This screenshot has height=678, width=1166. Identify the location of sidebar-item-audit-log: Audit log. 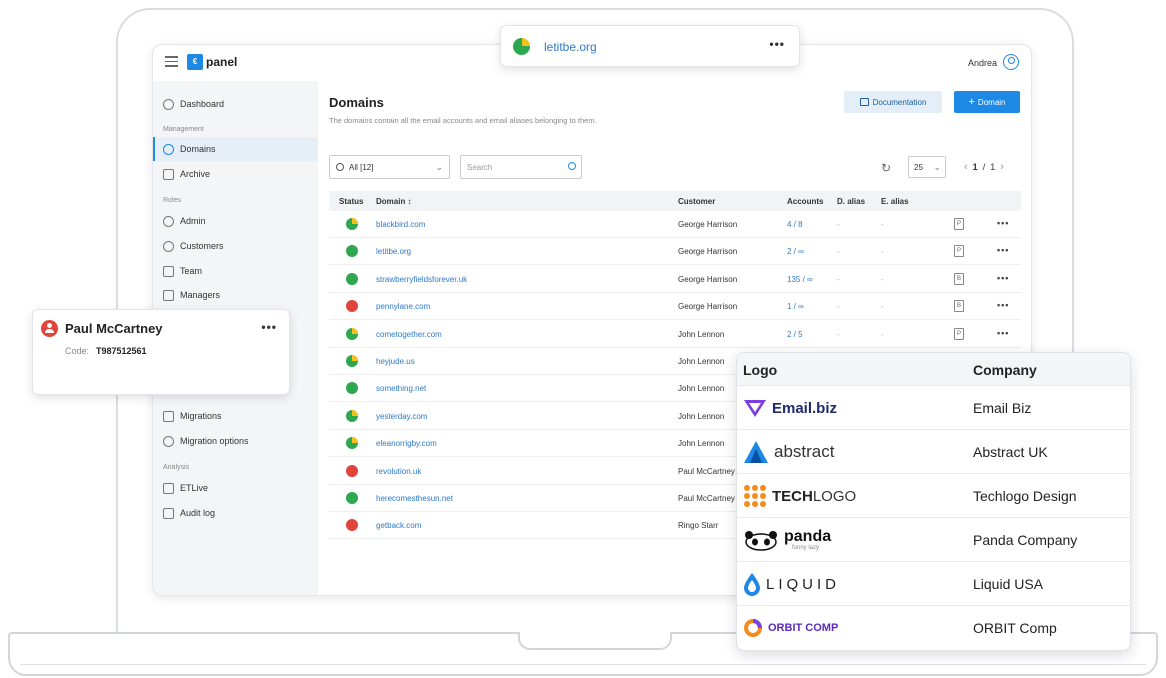
(189, 513).